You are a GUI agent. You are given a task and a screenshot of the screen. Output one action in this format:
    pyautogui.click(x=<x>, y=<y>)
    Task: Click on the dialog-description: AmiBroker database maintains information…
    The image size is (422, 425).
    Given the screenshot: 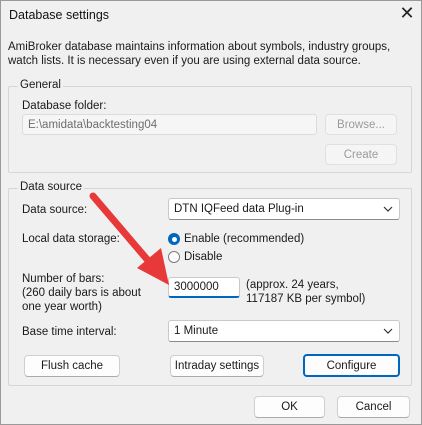 What is the action you would take?
    pyautogui.click(x=199, y=54)
    